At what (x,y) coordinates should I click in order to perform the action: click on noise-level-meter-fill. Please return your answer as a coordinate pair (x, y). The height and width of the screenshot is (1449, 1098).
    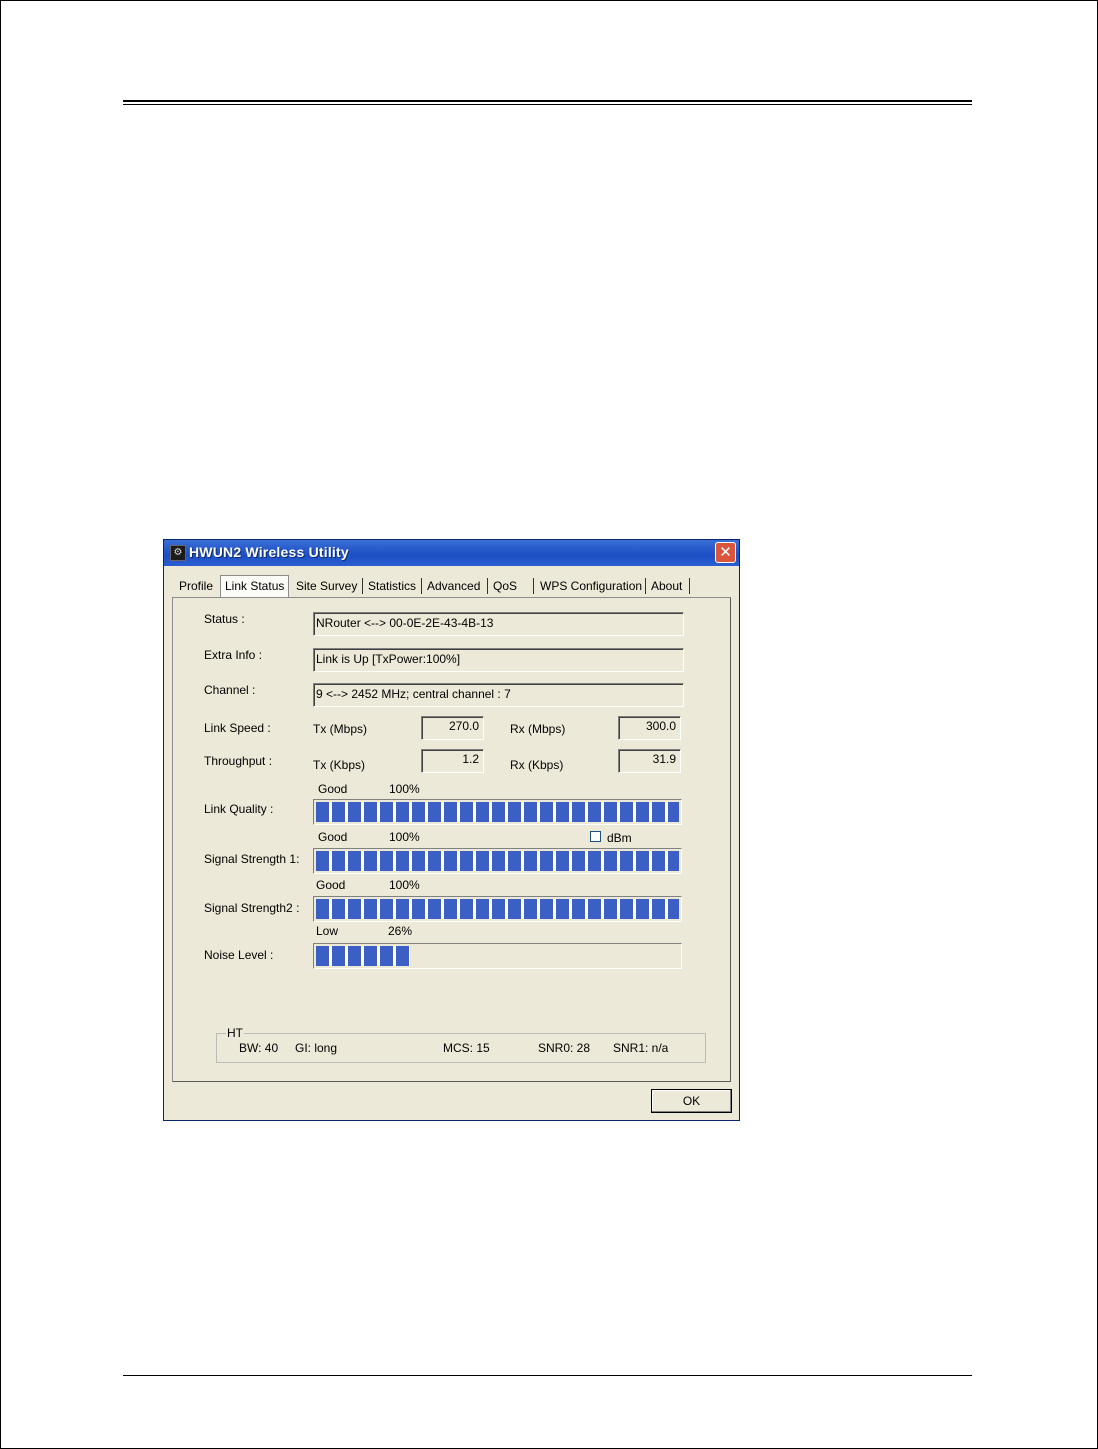
    Looking at the image, I should click on (363, 956).